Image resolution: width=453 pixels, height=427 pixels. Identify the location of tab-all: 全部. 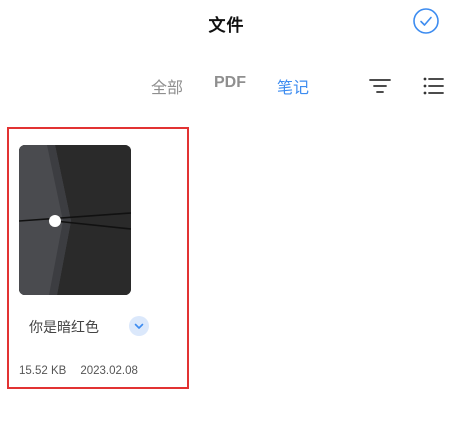
(167, 86).